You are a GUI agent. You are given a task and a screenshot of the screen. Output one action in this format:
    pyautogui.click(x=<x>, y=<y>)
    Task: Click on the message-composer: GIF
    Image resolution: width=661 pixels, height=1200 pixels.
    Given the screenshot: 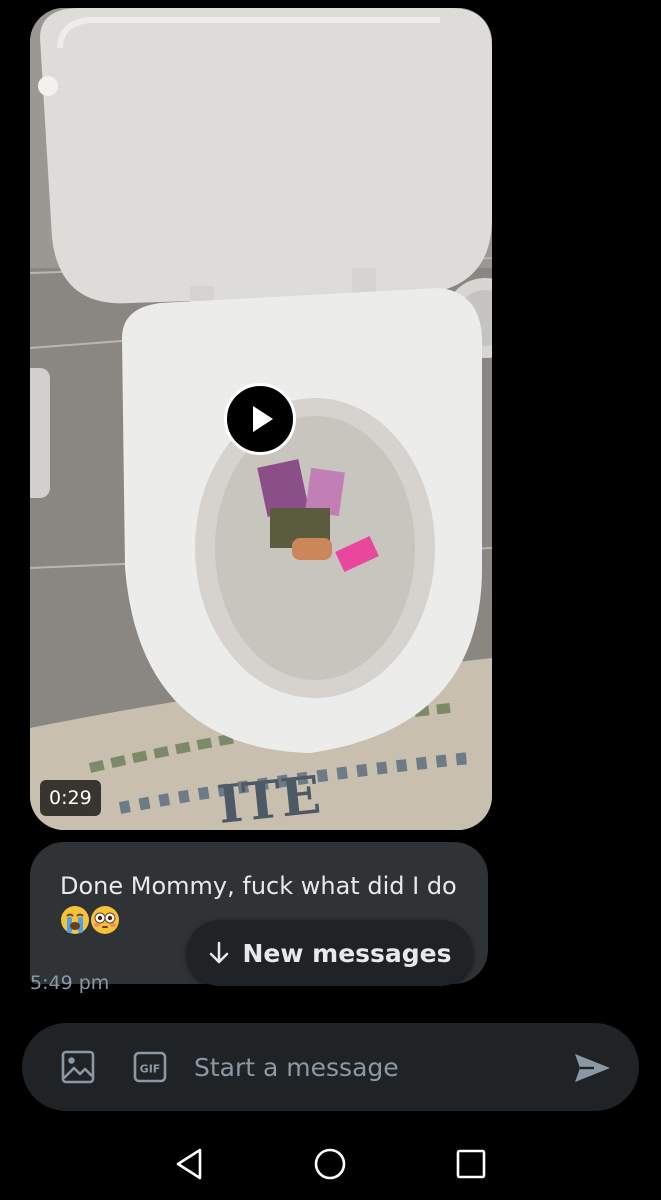 What is the action you would take?
    pyautogui.click(x=330, y=1067)
    